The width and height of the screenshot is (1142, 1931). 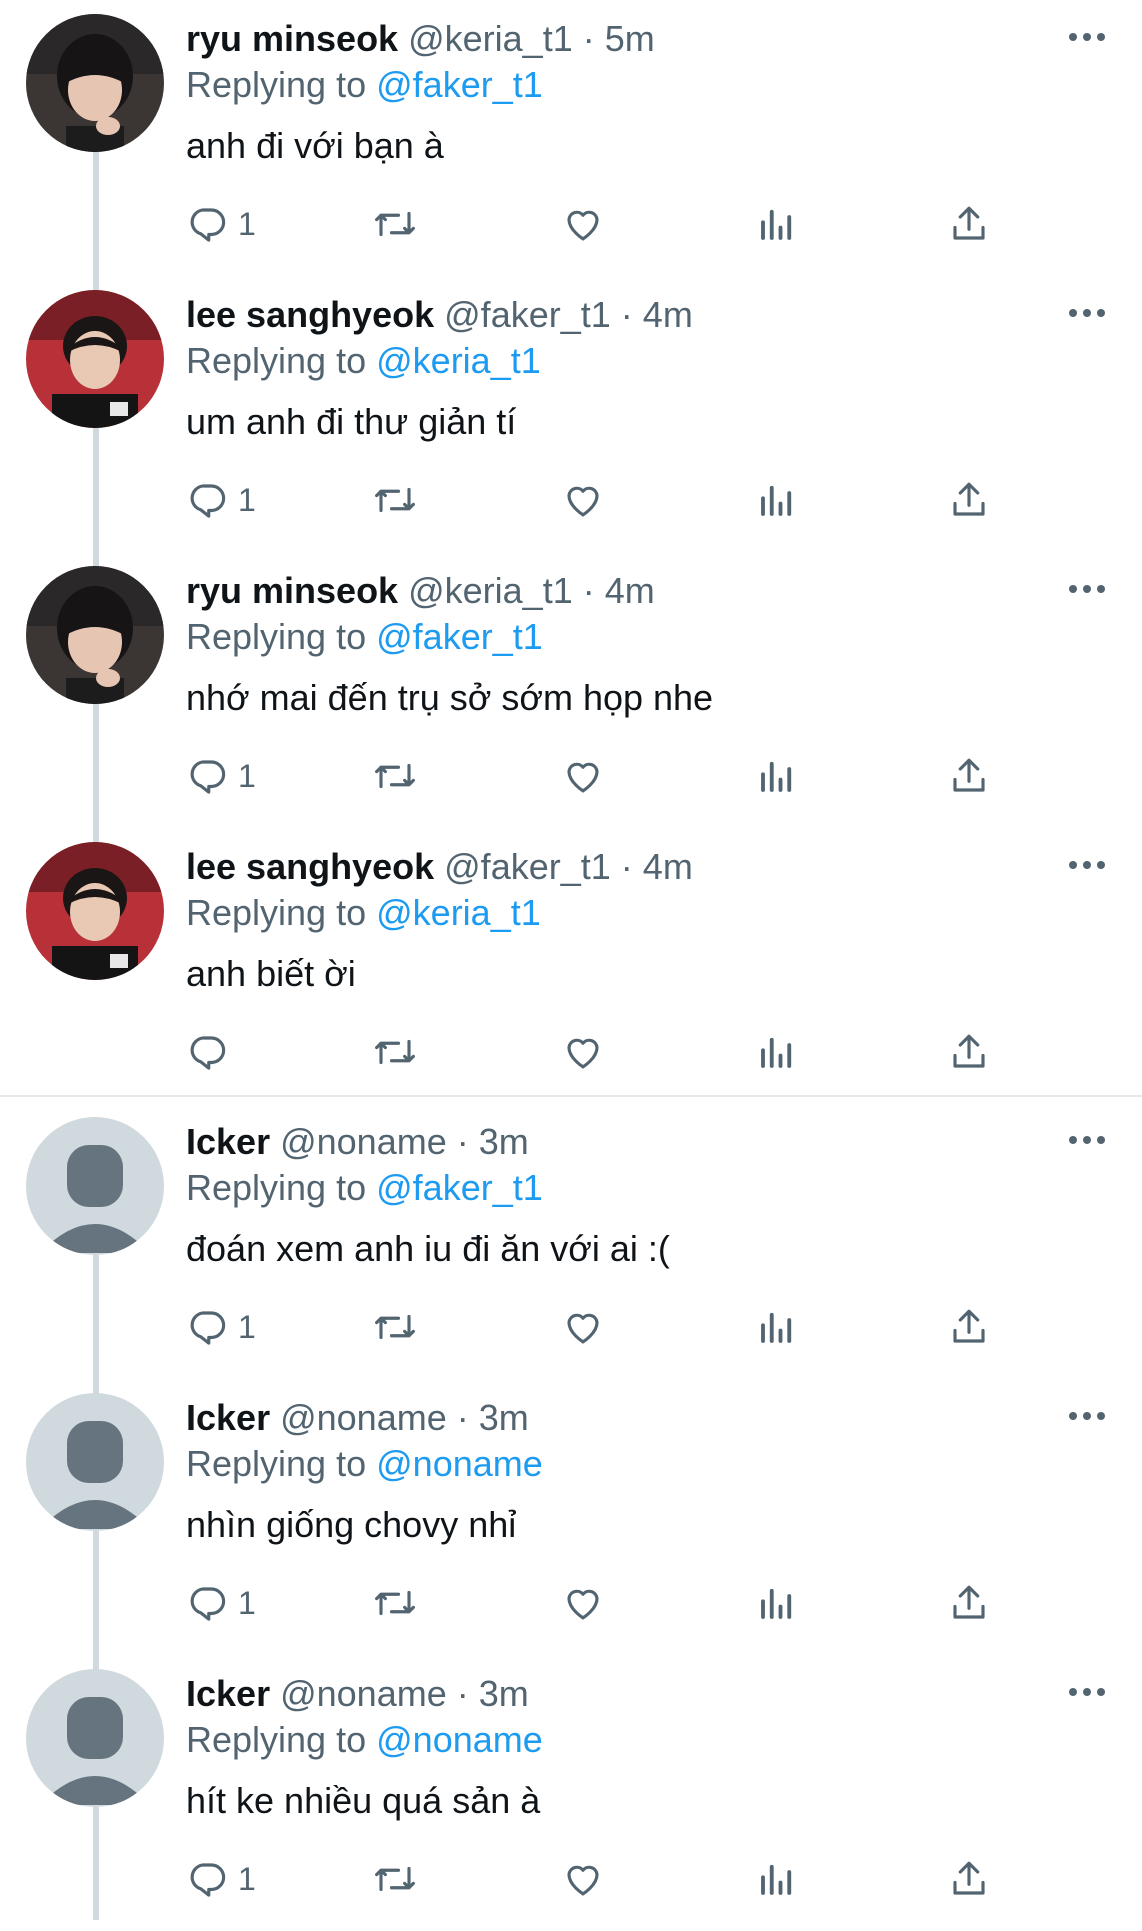 I want to click on share-icon, so click(x=969, y=775).